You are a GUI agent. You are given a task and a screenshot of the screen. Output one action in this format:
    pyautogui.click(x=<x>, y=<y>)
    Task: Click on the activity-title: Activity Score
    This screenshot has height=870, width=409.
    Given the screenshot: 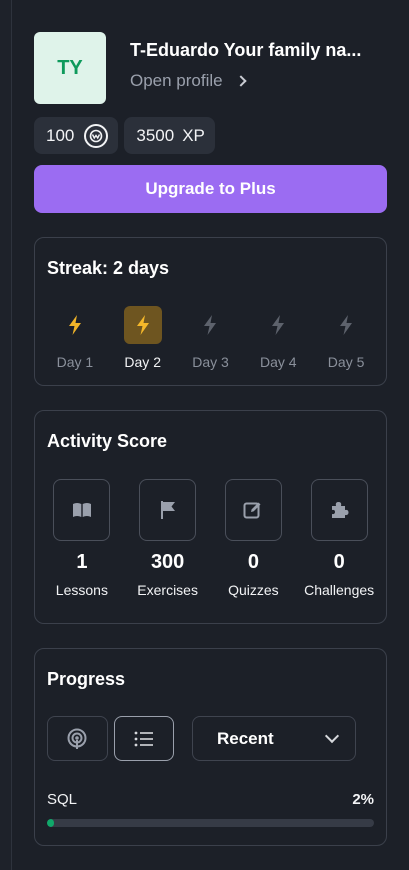 What is the action you would take?
    pyautogui.click(x=107, y=441)
    